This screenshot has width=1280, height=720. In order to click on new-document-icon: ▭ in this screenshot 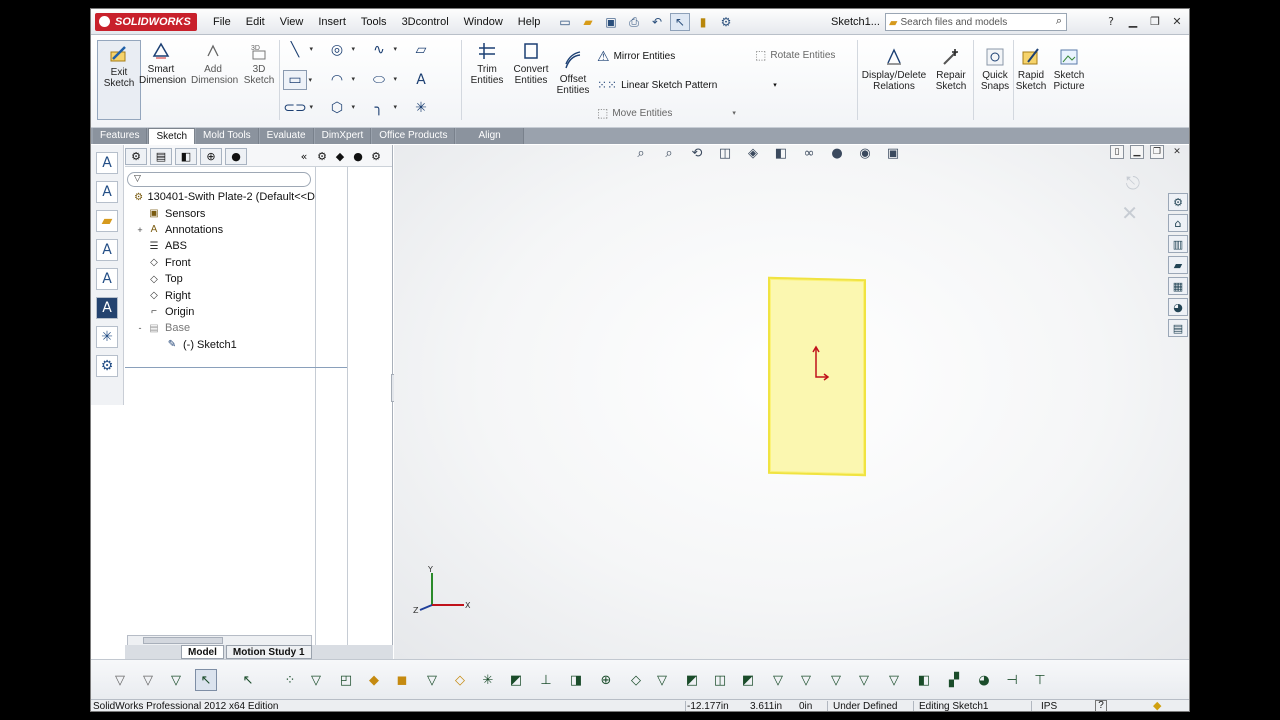, I will do `click(565, 22)`.